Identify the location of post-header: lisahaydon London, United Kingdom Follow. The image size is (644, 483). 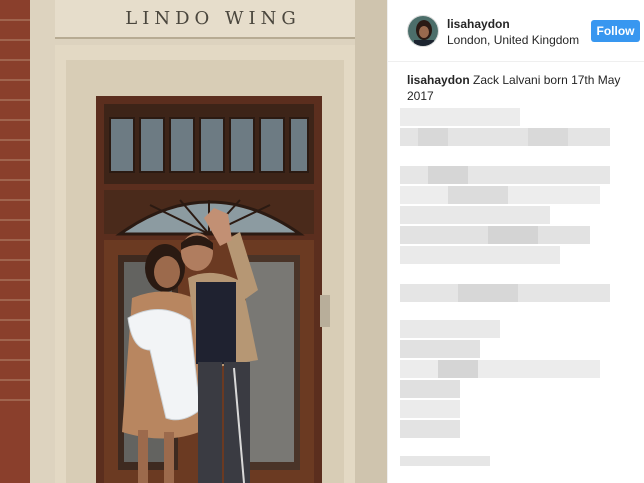
(516, 31).